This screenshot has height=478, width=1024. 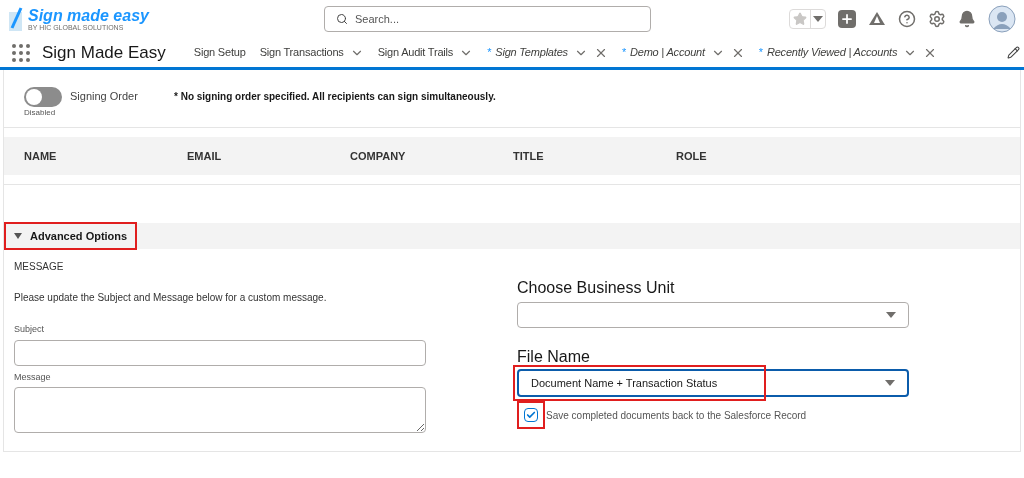 I want to click on checkbox, so click(x=531, y=415).